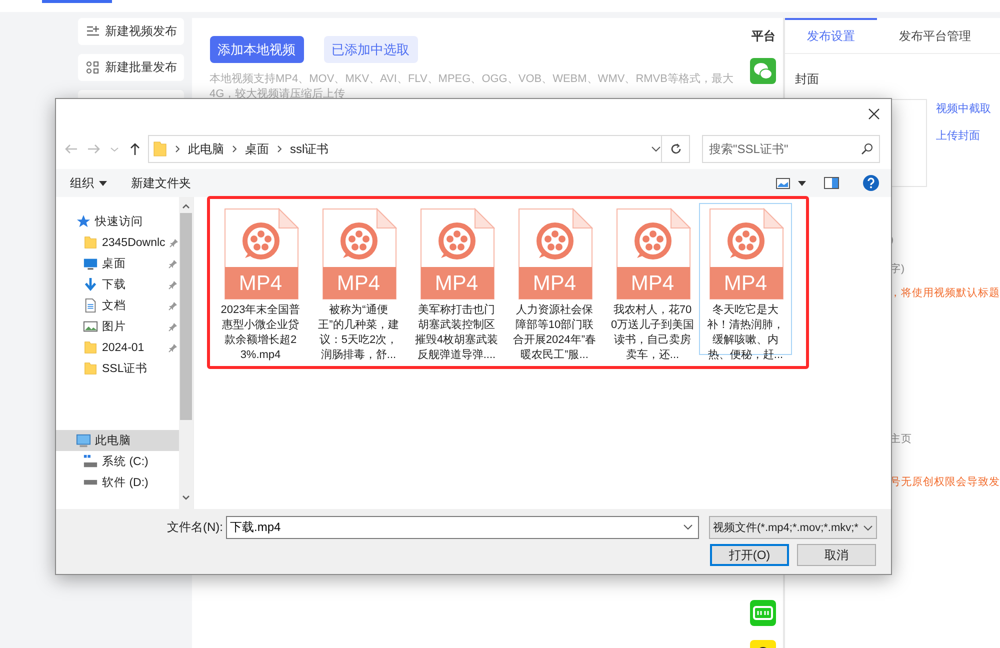 The image size is (1000, 648). Describe the element at coordinates (117, 305) in the screenshot. I see `nav-item: 文档` at that location.